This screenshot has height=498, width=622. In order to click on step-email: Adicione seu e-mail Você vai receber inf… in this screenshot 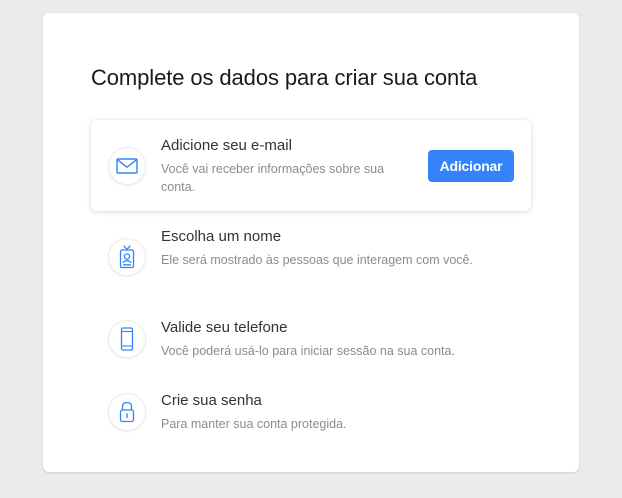, I will do `click(311, 165)`.